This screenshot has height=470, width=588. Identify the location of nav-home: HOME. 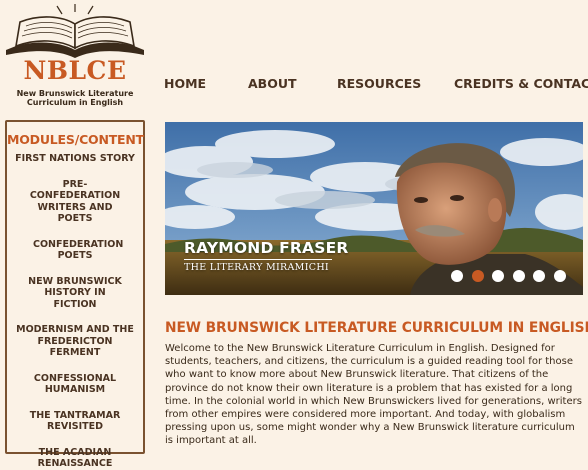
(185, 83).